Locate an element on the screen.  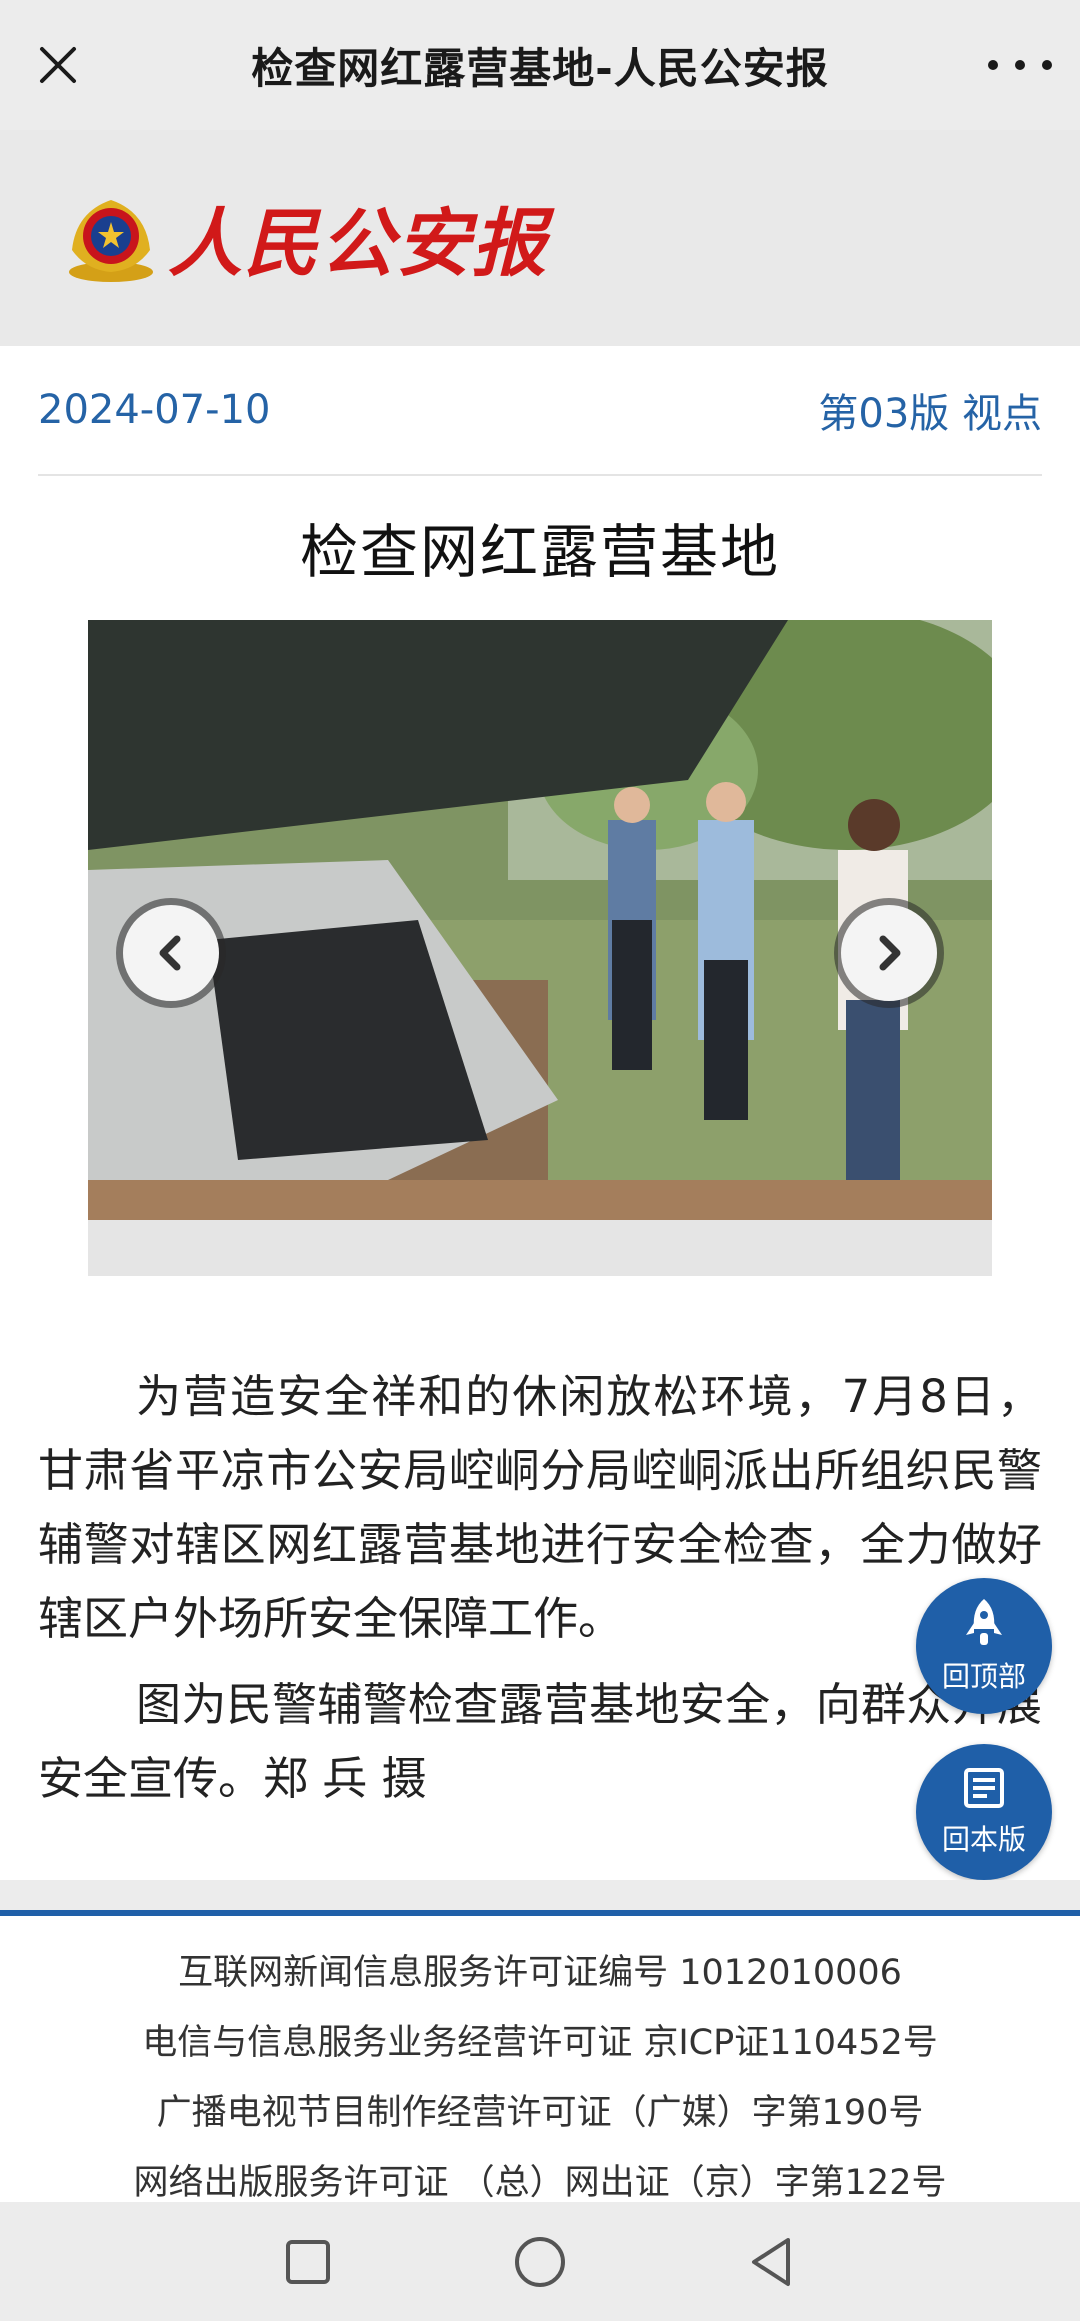
gallery-prev-button is located at coordinates (171, 953).